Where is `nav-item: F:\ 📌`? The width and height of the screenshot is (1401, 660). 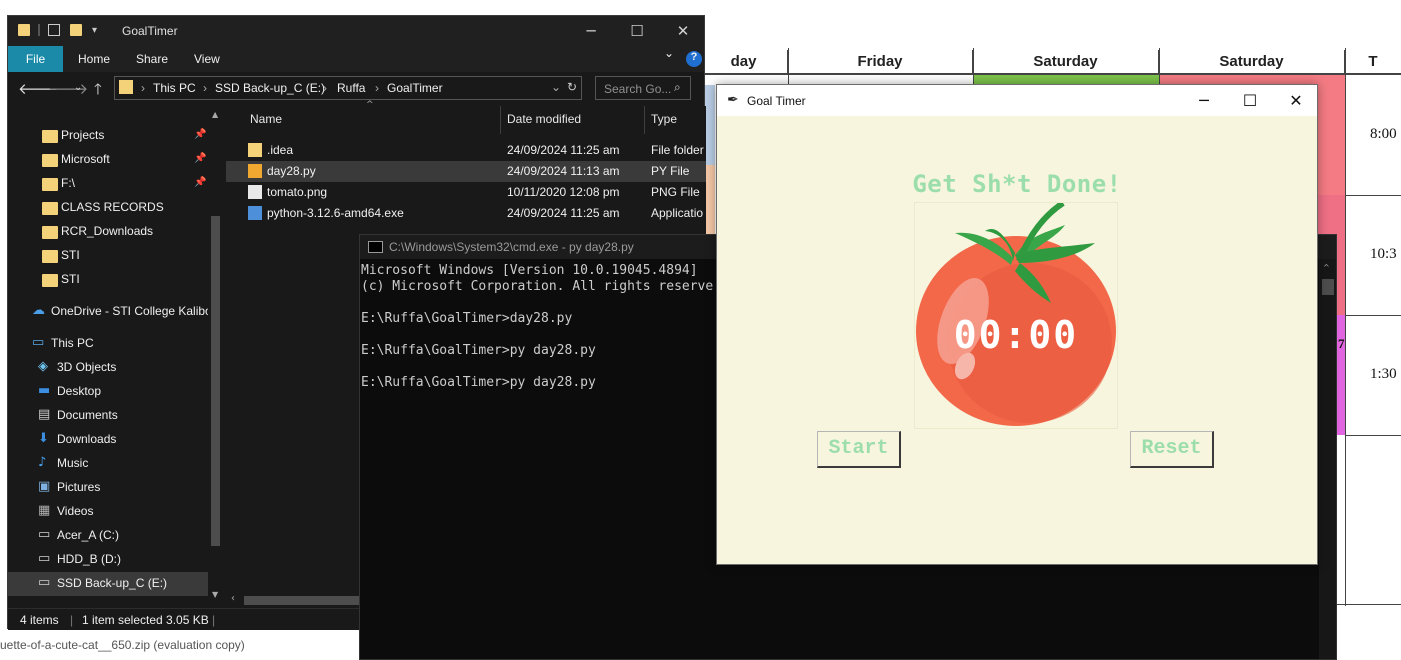
nav-item: F:\ 📌 is located at coordinates (108, 184).